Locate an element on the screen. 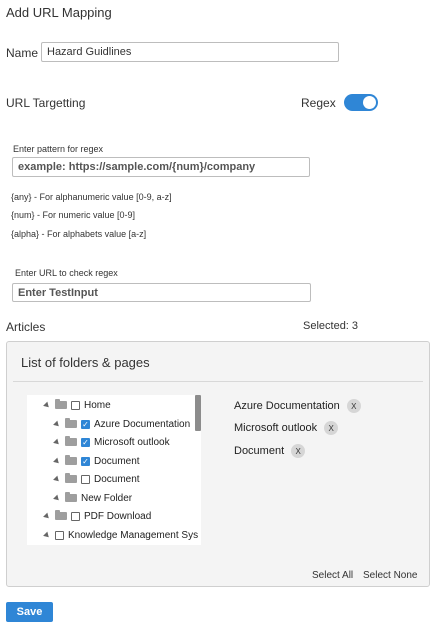 Image resolution: width=434 pixels, height=626 pixels. selected-item-microsoft-outlook: Microsoft outlook X is located at coordinates (286, 428).